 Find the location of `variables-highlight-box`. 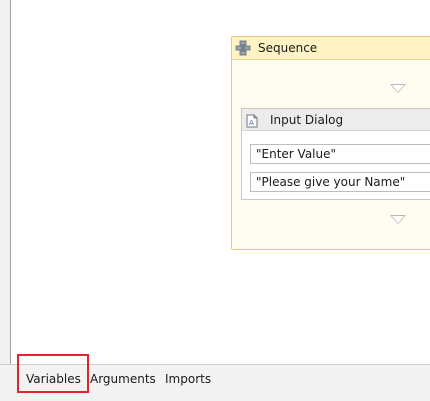

variables-highlight-box is located at coordinates (53, 373).